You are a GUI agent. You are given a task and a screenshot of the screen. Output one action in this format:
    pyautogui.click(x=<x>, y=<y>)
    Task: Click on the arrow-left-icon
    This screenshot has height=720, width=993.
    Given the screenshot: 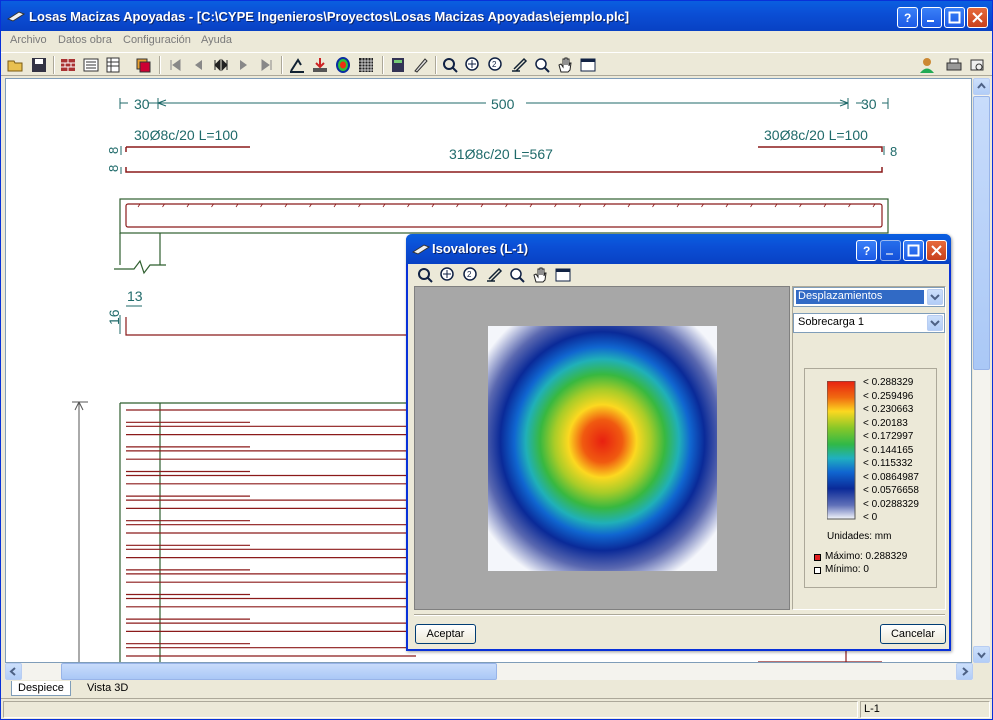 What is the action you would take?
    pyautogui.click(x=12, y=671)
    